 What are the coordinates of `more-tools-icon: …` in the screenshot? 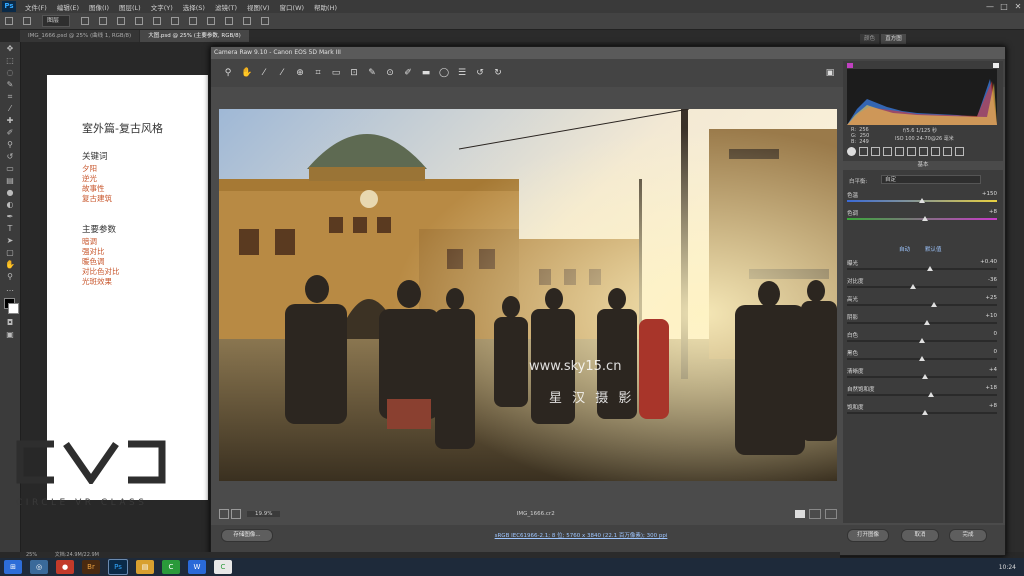 It's located at (10, 289).